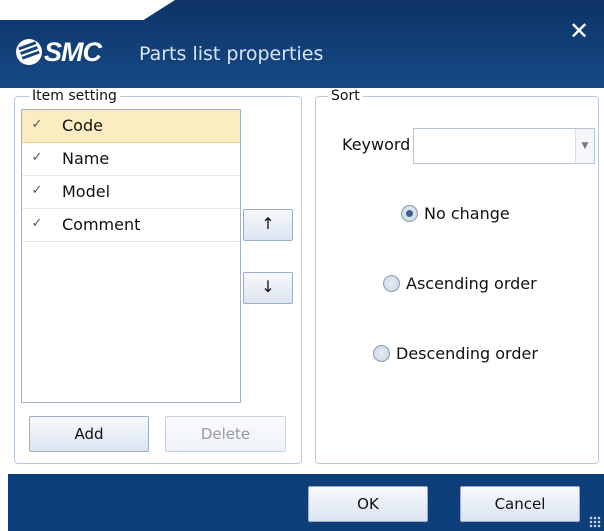 Image resolution: width=604 pixels, height=531 pixels. I want to click on radio-ascending-order: Ascending order, so click(460, 283).